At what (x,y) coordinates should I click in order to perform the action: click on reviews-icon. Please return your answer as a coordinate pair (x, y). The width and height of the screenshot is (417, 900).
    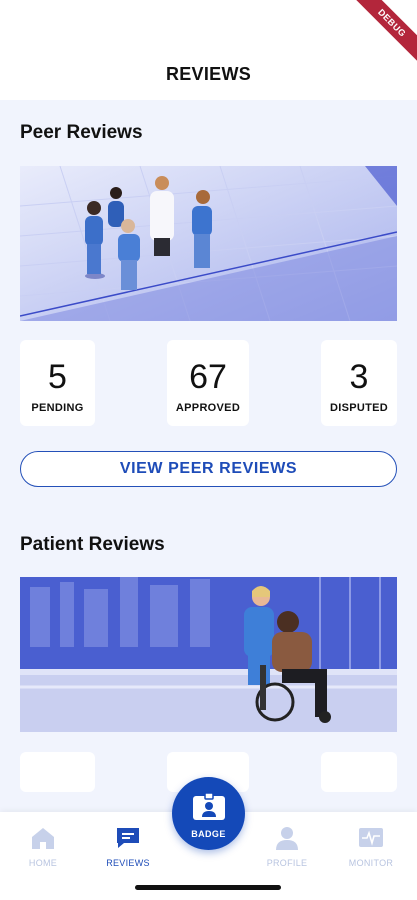
    Looking at the image, I should click on (128, 838).